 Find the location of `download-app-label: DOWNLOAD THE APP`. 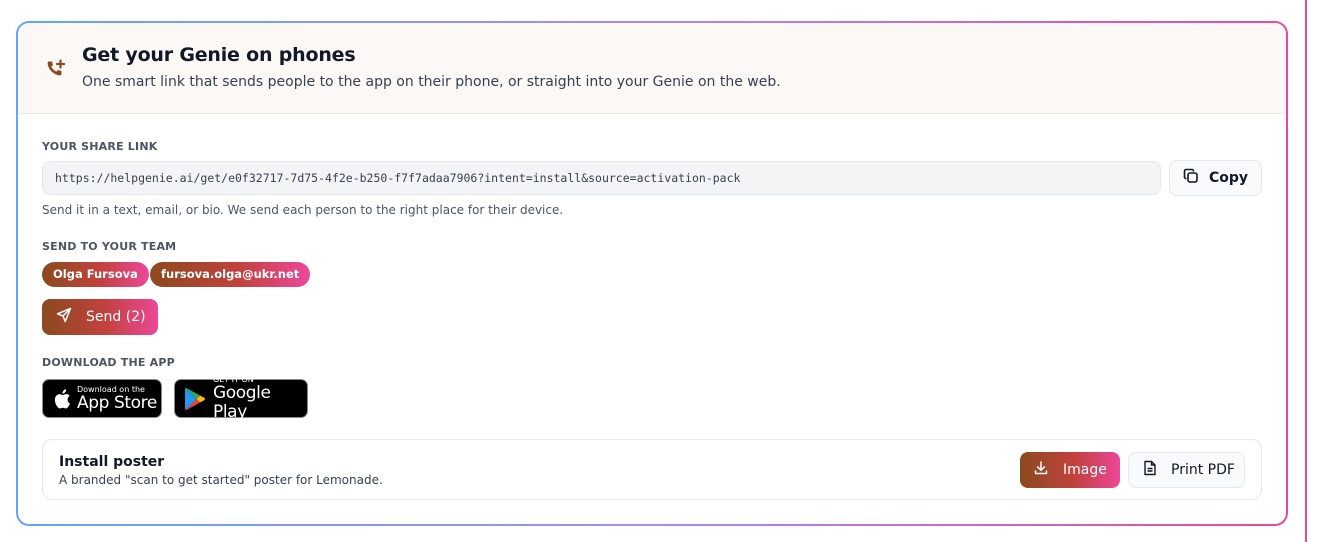

download-app-label: DOWNLOAD THE APP is located at coordinates (108, 362).